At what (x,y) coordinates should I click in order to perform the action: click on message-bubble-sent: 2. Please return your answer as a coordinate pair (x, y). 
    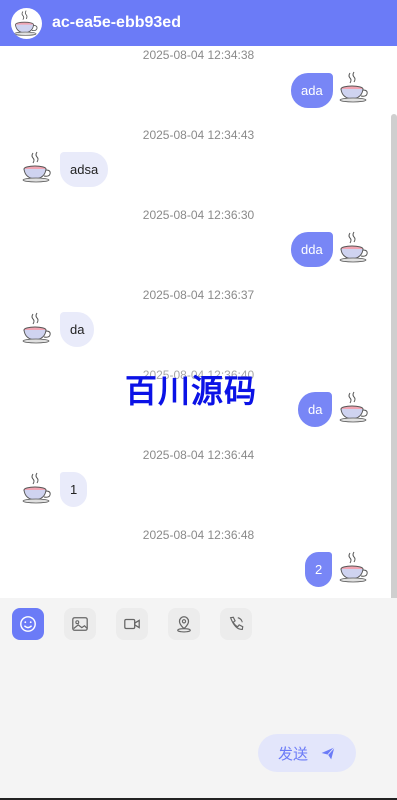
    Looking at the image, I should click on (319, 569).